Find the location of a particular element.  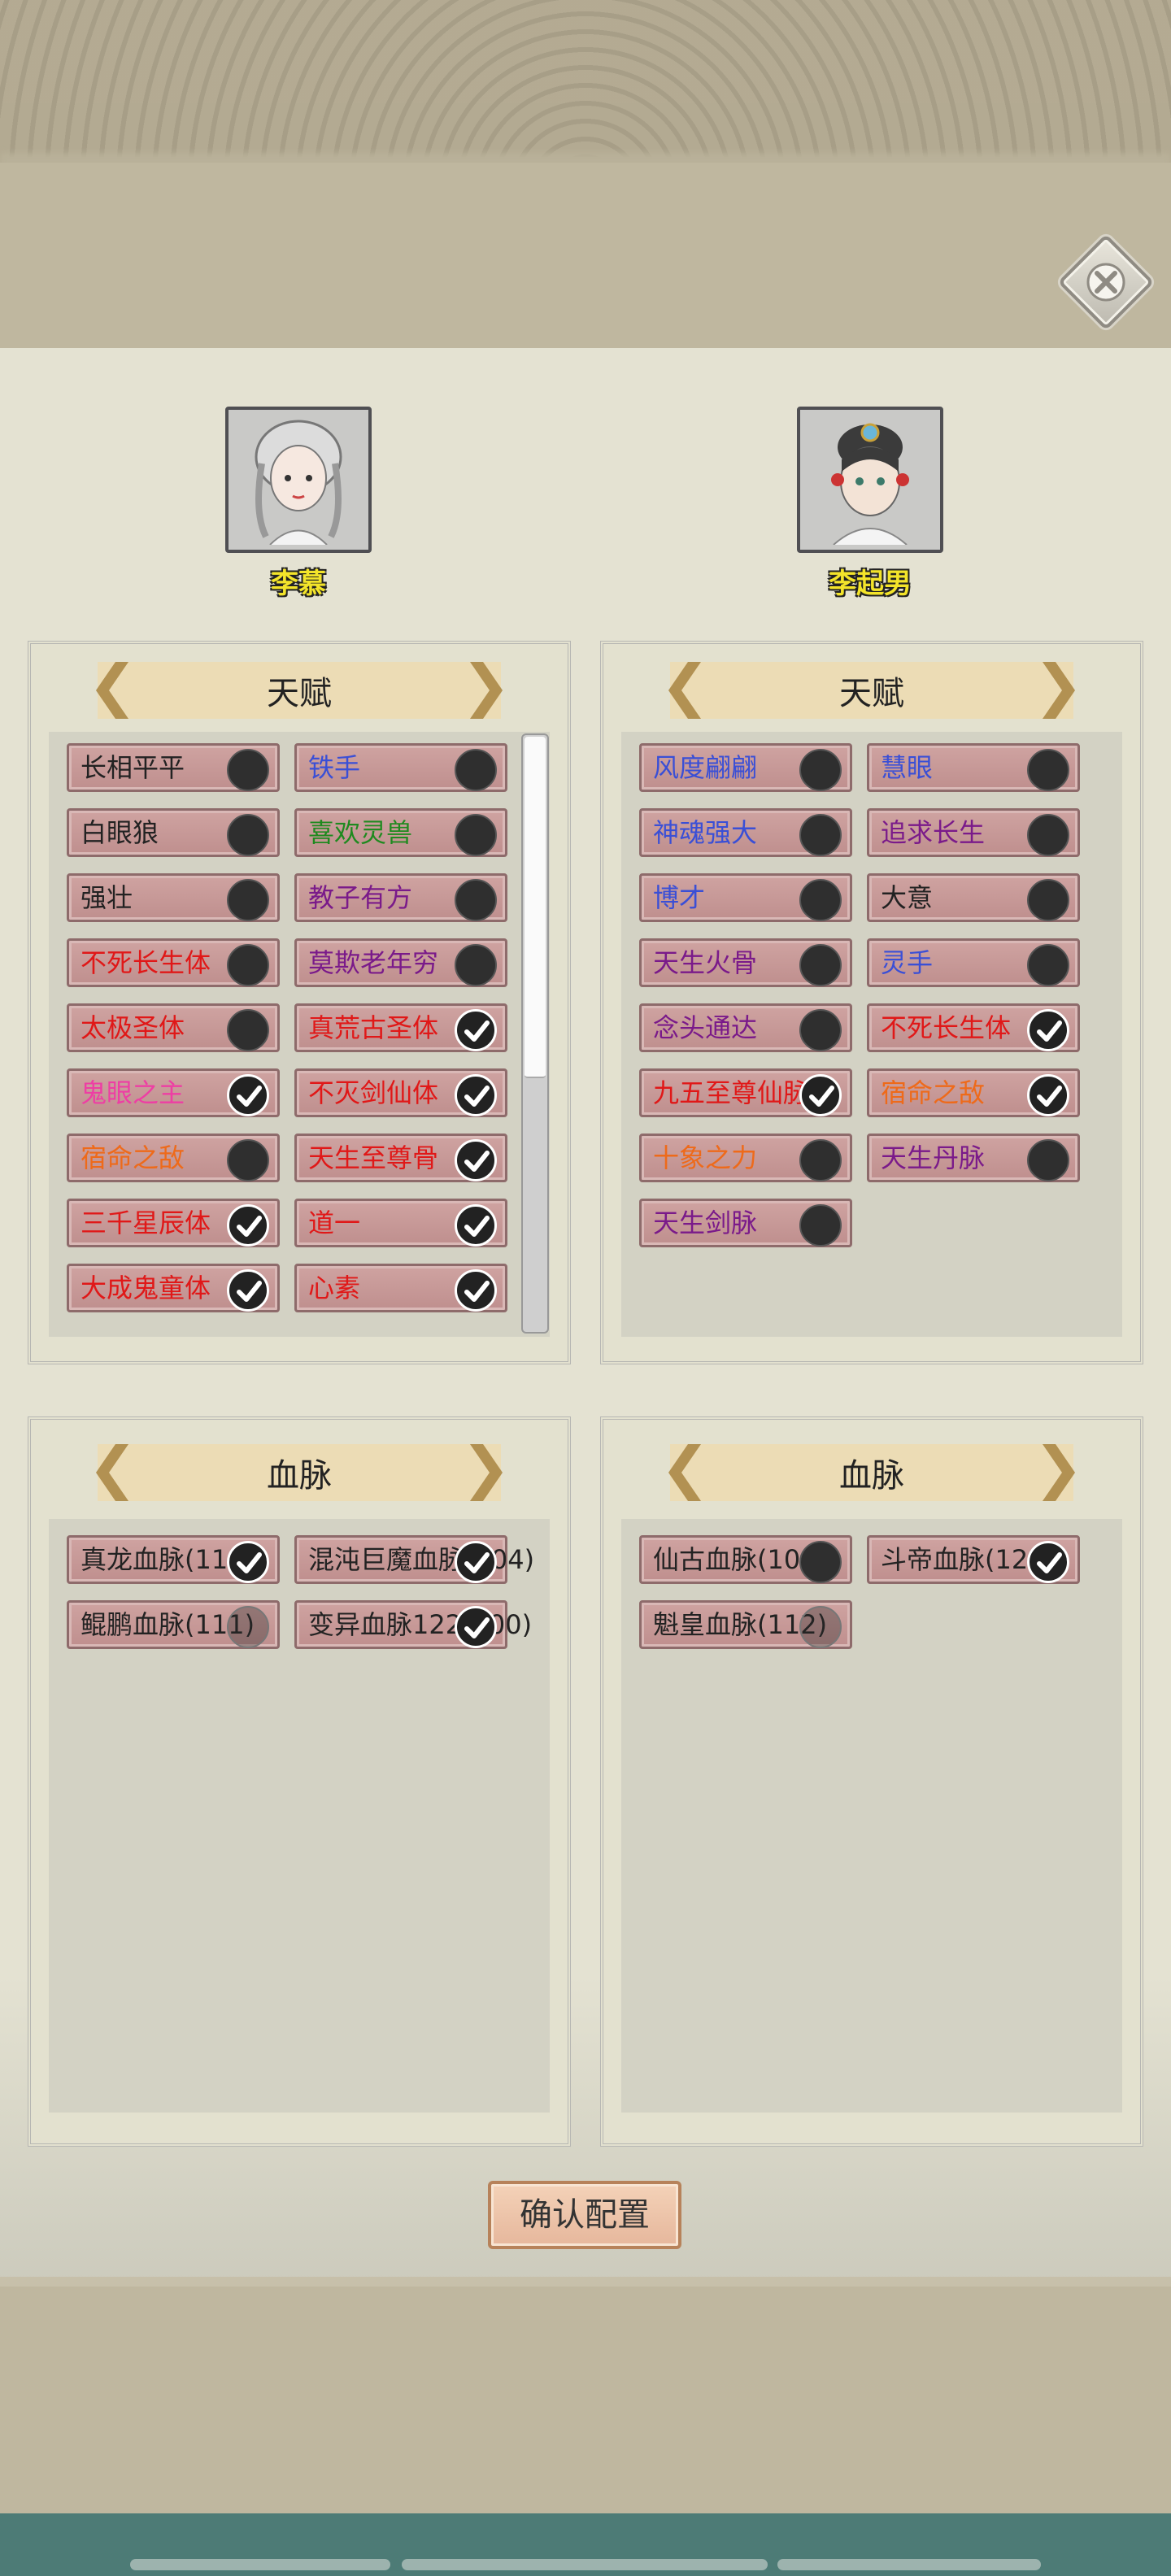

talent-banner: 天赋 is located at coordinates (299, 690).